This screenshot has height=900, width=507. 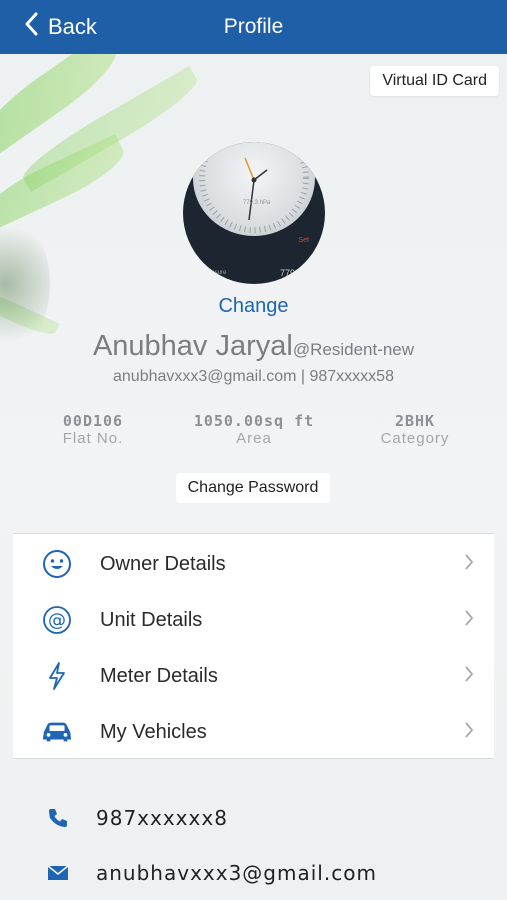 What do you see at coordinates (415, 421) in the screenshot?
I see `stat-value: 2BHK` at bounding box center [415, 421].